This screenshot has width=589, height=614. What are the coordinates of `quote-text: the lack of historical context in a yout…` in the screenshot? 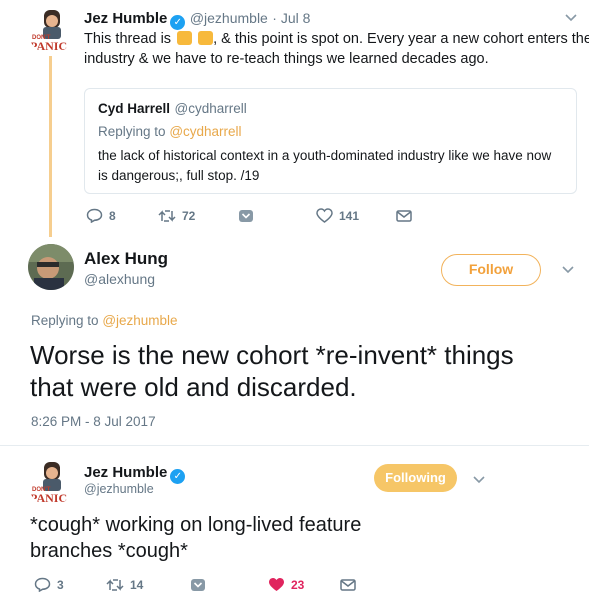 It's located at (324, 166).